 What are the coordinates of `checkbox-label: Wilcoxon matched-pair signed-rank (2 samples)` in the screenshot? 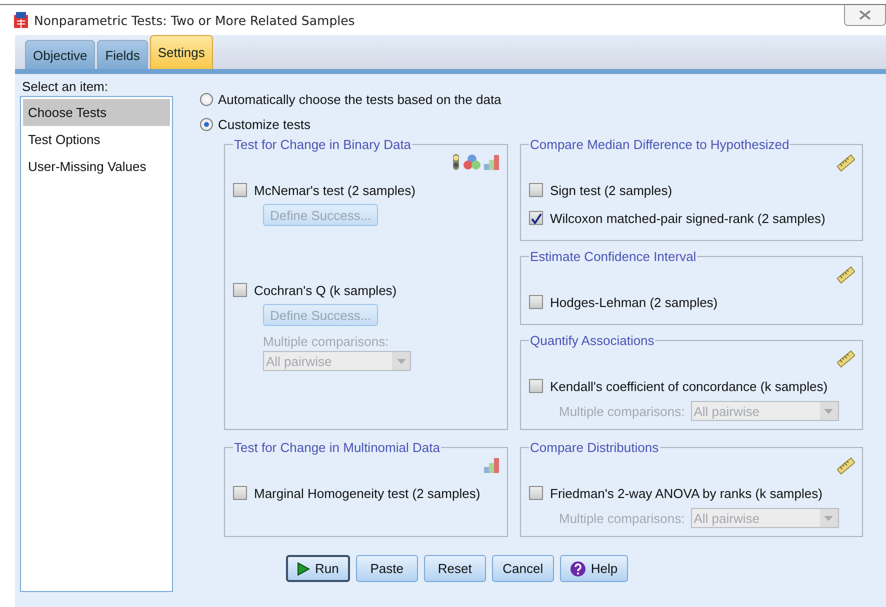 It's located at (688, 218).